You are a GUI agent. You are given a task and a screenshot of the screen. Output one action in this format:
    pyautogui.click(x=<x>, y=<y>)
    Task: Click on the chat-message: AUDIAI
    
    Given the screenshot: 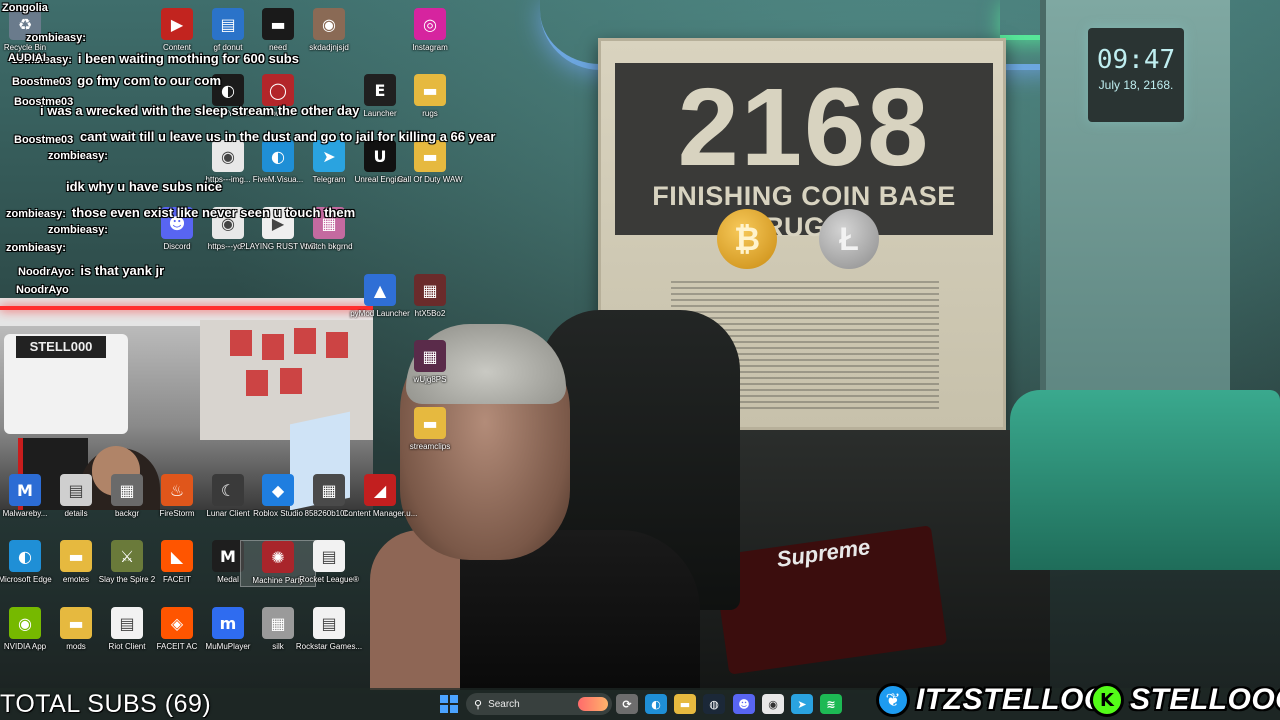 What is the action you would take?
    pyautogui.click(x=27, y=57)
    